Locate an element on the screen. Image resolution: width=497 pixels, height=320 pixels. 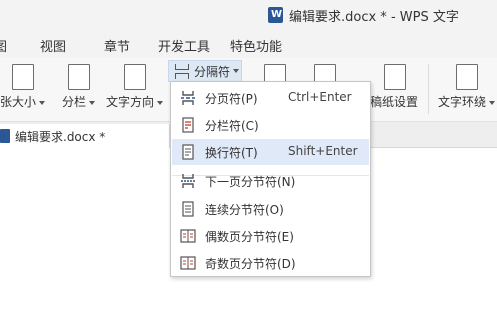
text-direction-label: 文字方向 is located at coordinates (130, 102).